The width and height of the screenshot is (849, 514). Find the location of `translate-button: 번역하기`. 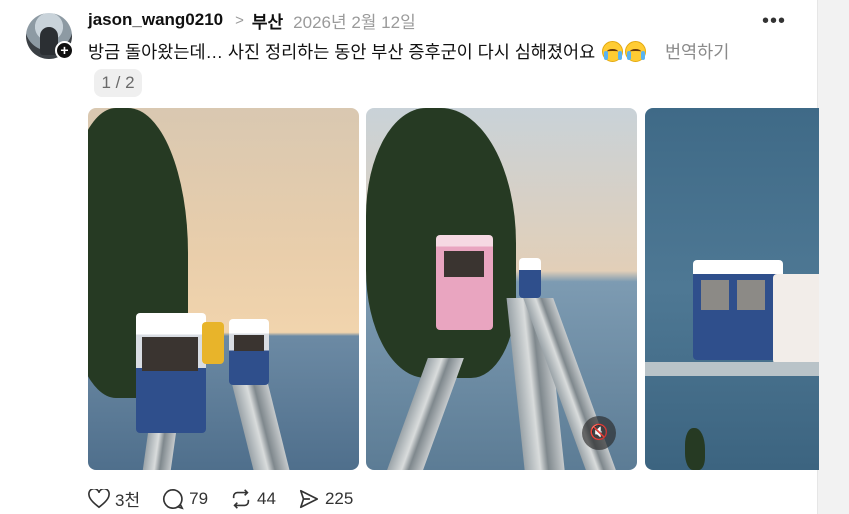

translate-button: 번역하기 is located at coordinates (697, 52).